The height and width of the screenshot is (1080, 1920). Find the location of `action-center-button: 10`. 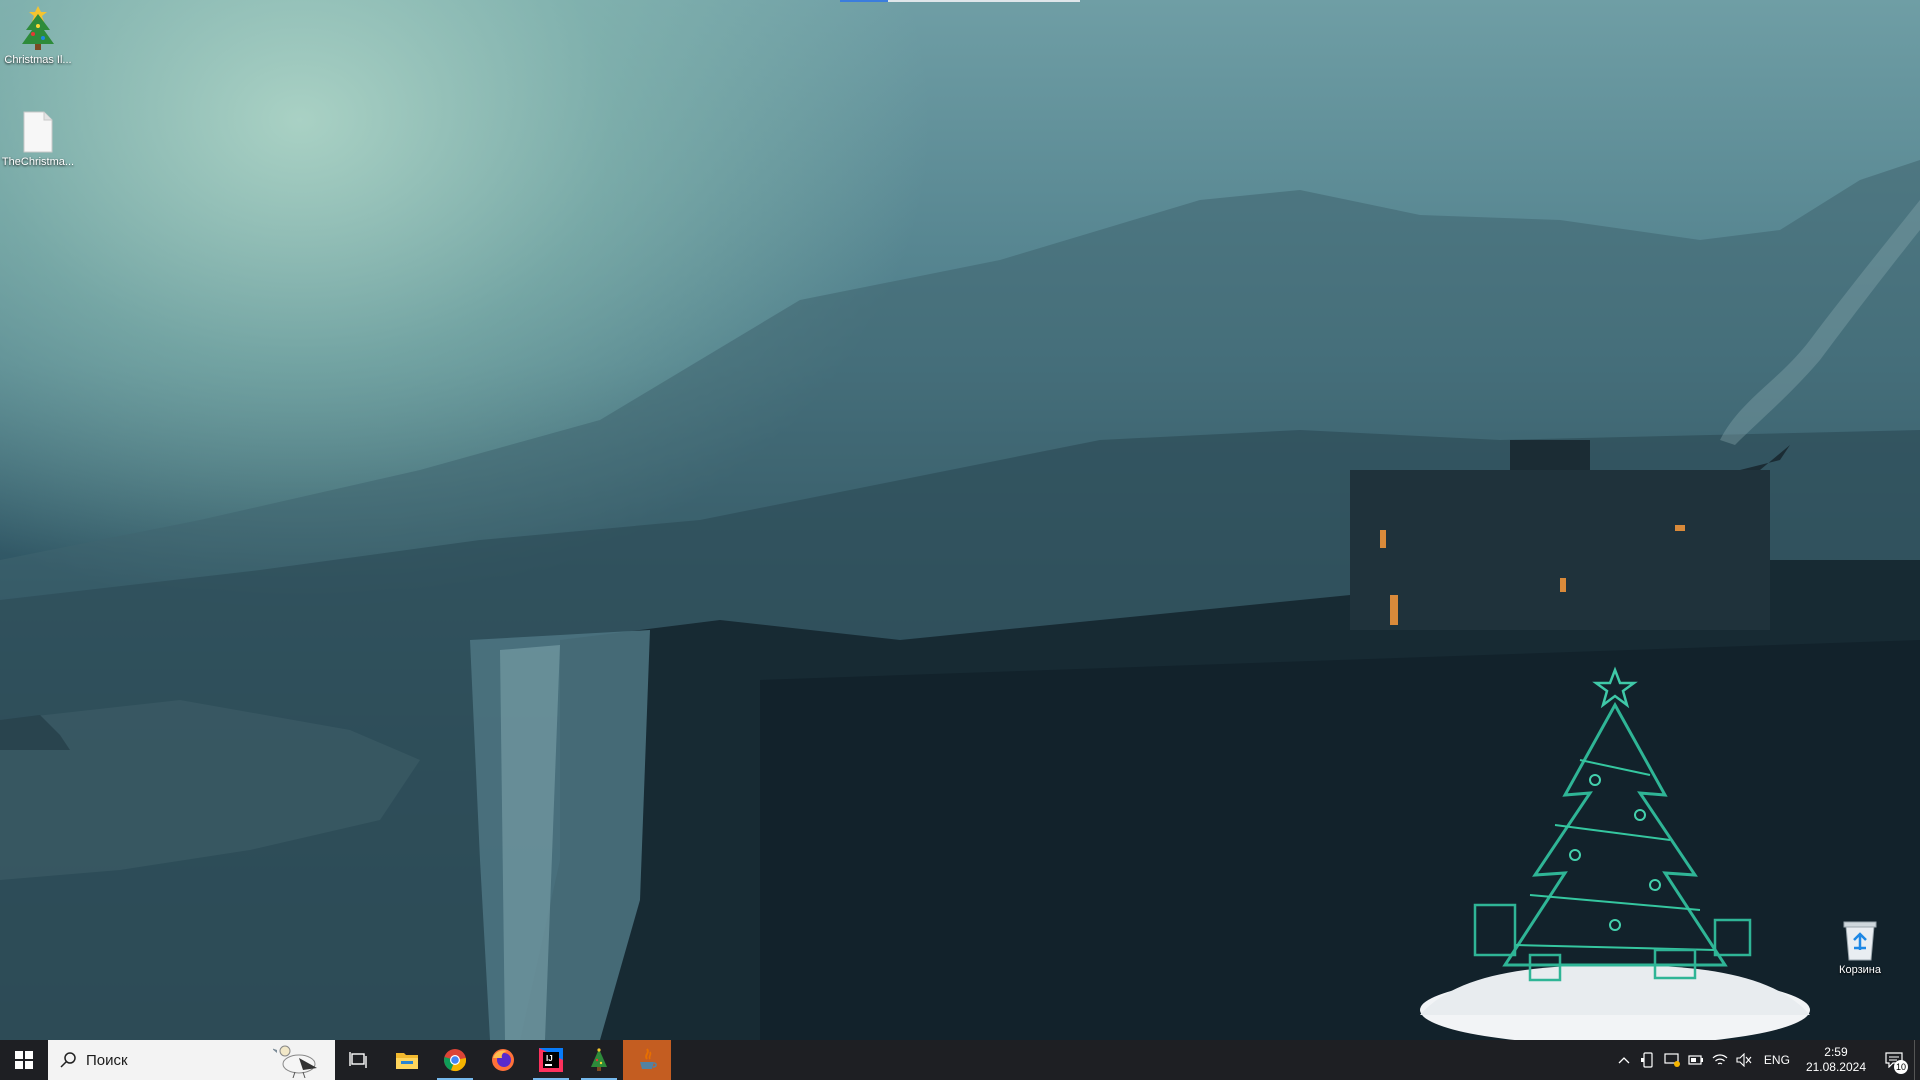

action-center-button: 10 is located at coordinates (1894, 1060).